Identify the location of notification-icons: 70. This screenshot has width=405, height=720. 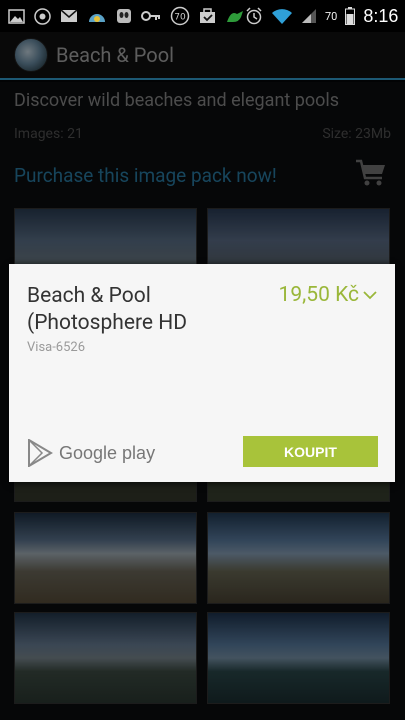
(126, 16).